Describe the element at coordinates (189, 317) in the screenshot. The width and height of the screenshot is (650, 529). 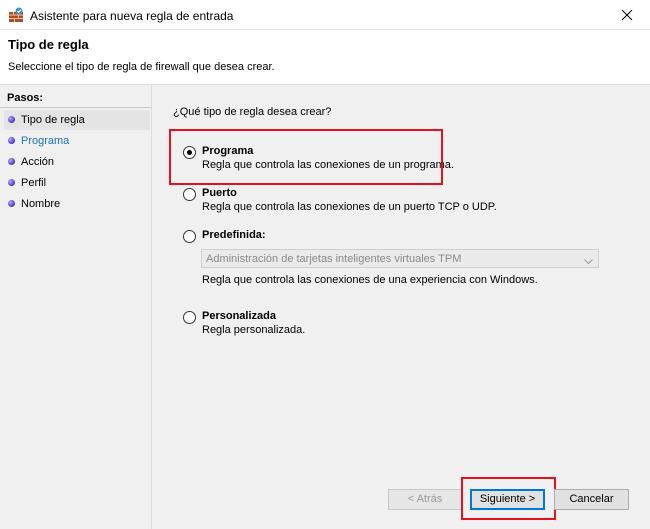
I see `radio-personalizada` at that location.